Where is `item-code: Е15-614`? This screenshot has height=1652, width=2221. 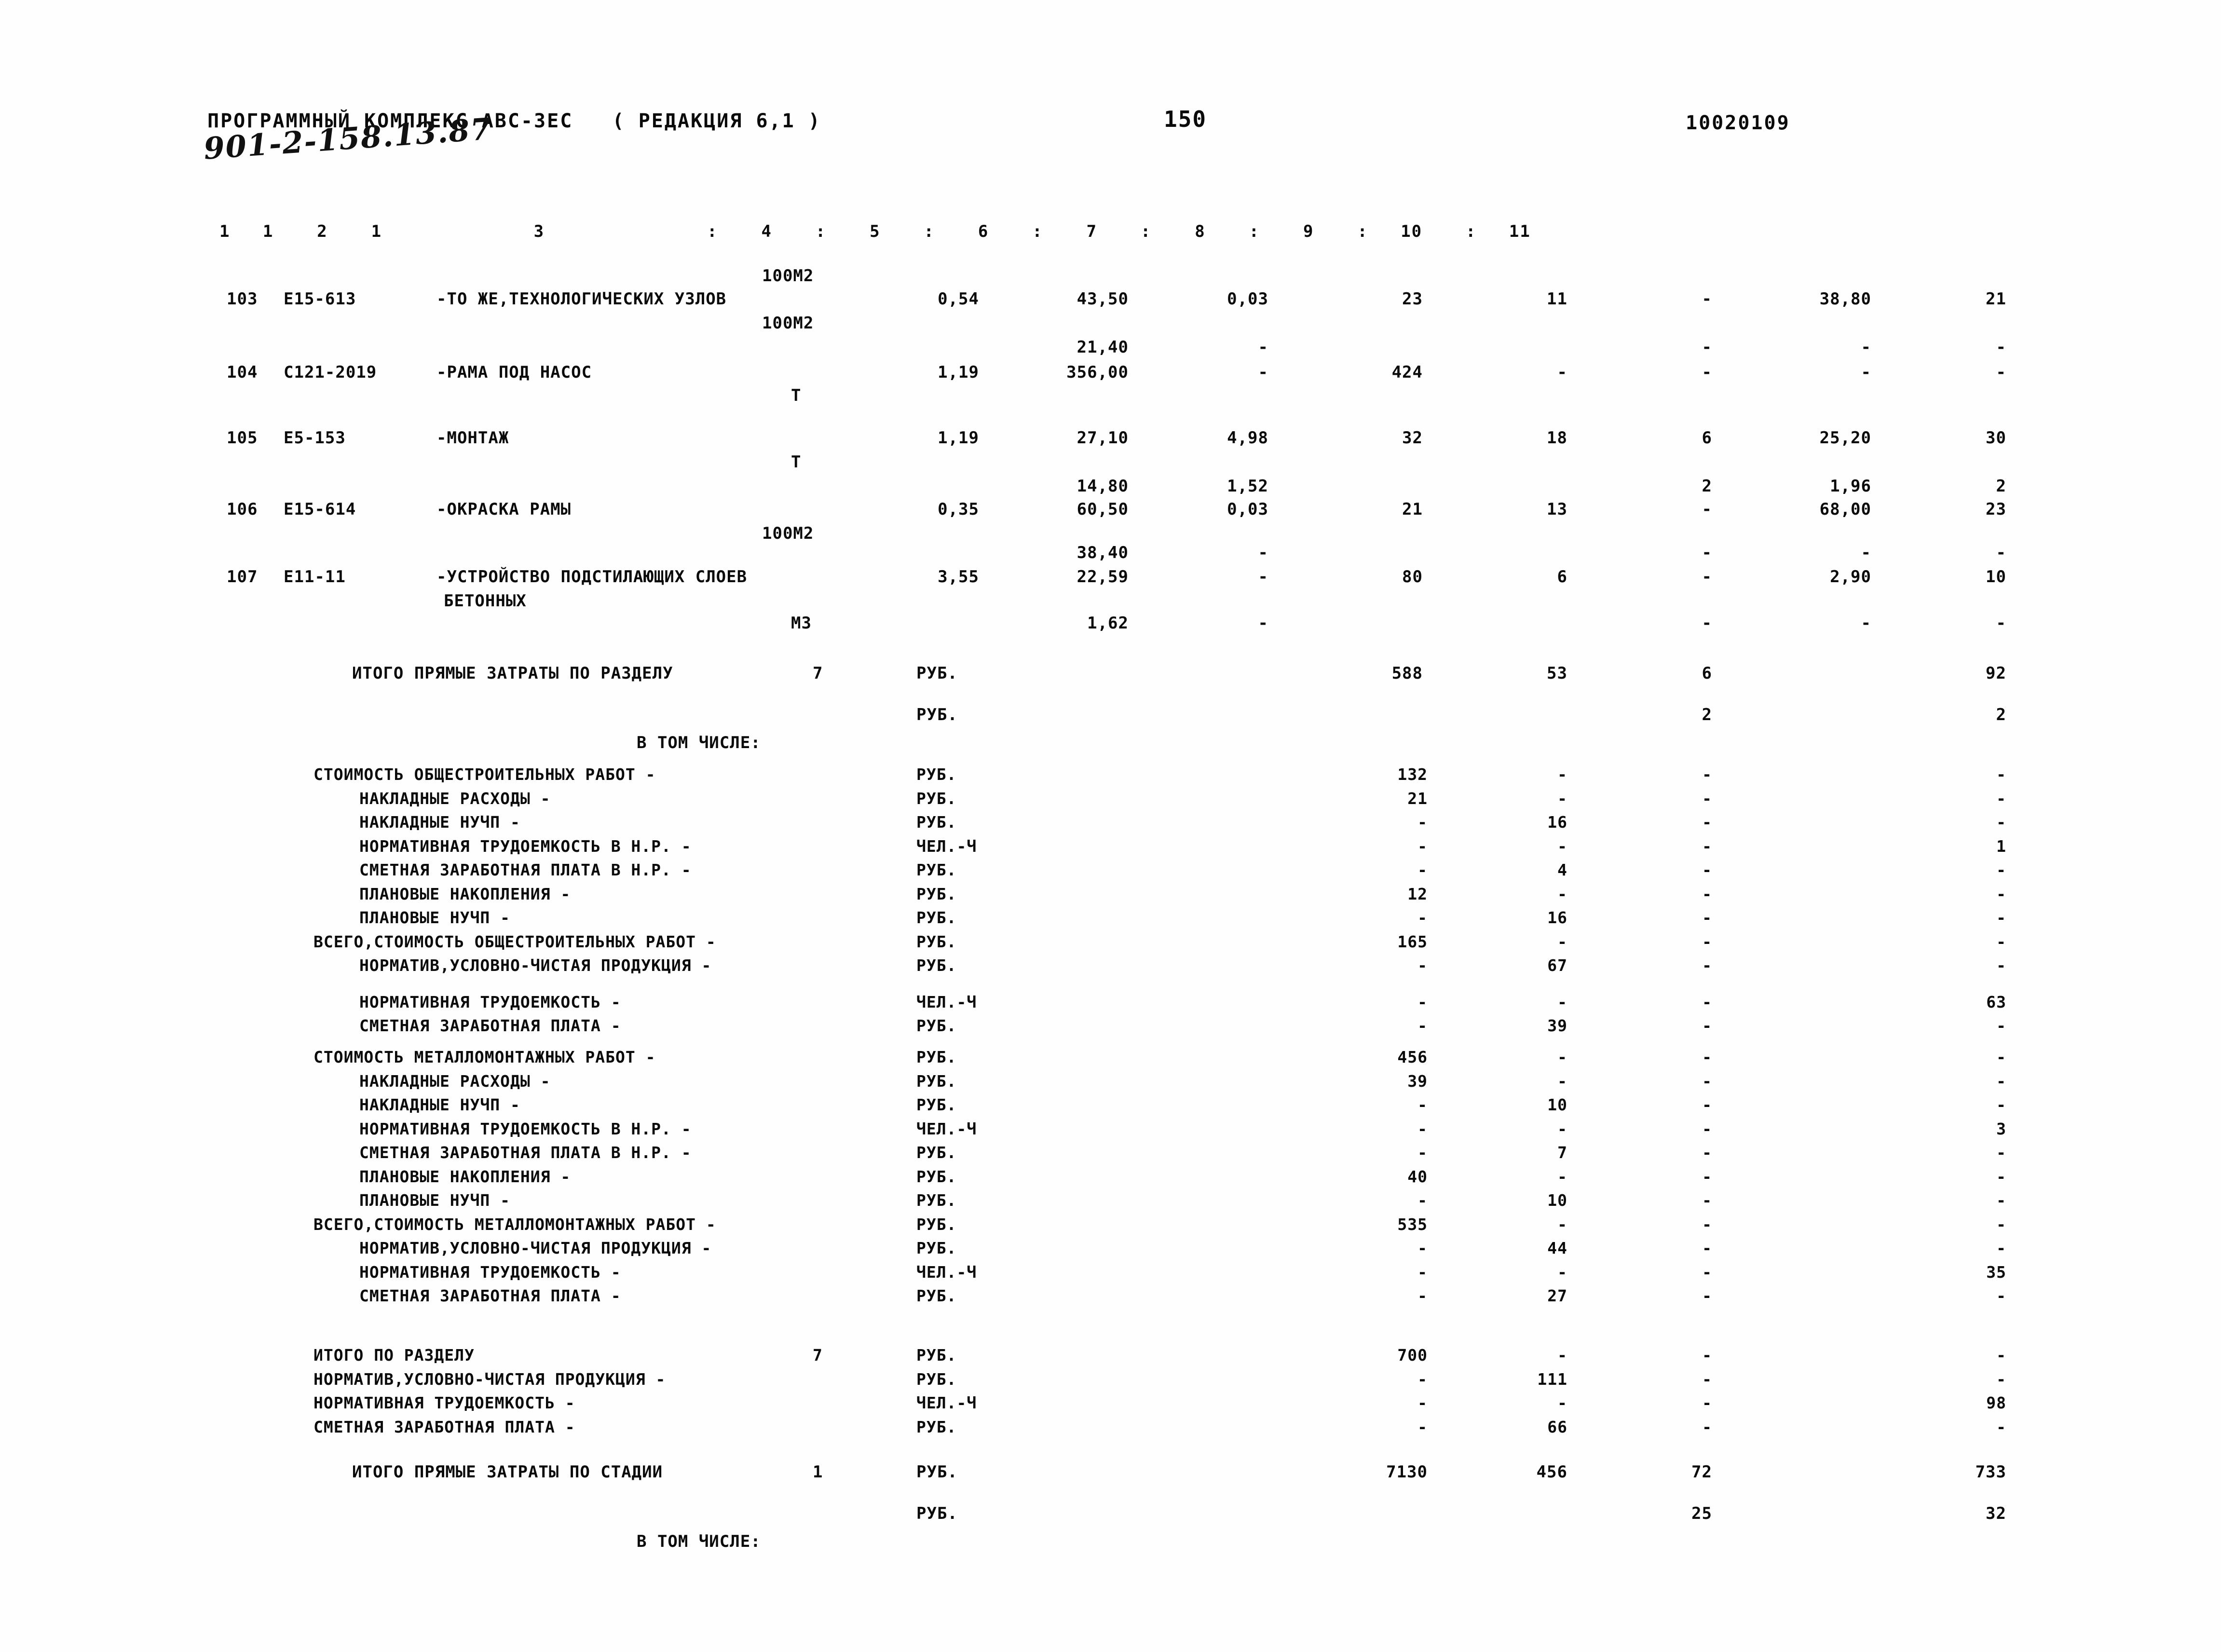
item-code: Е15-614 is located at coordinates (320, 510).